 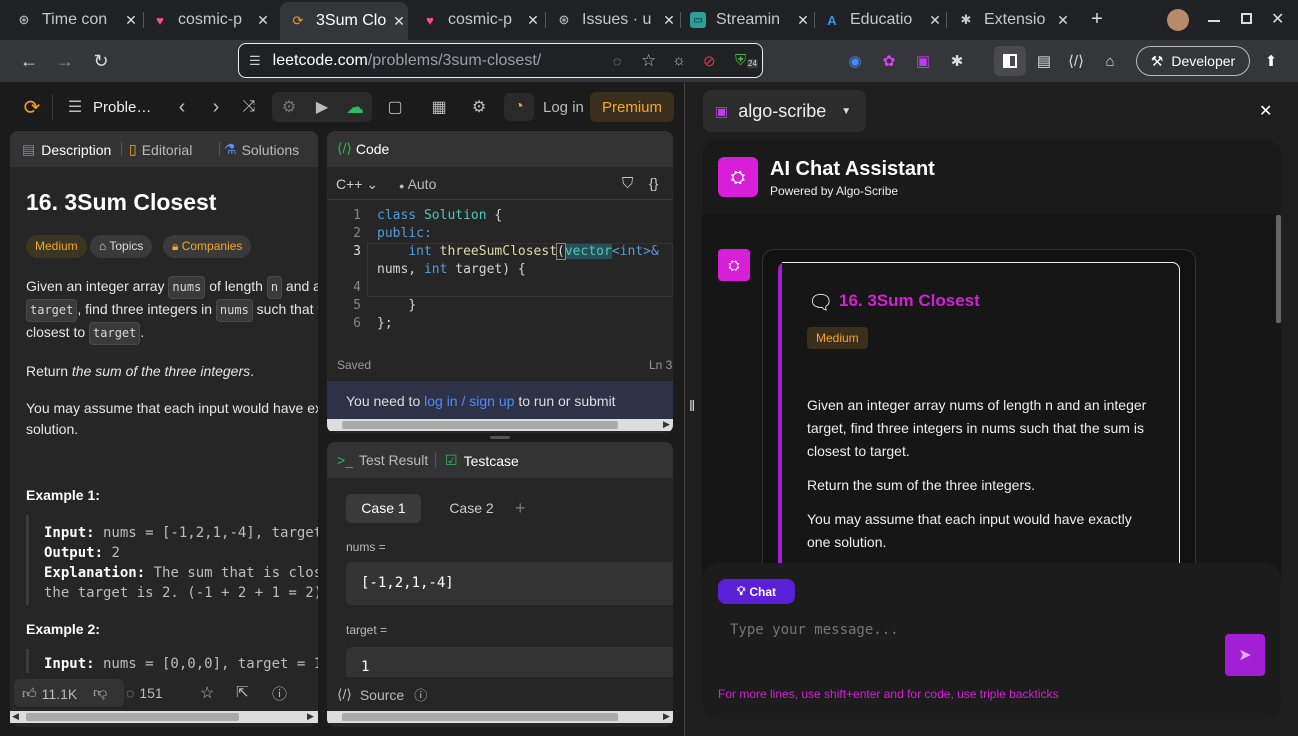 What do you see at coordinates (889, 61) in the screenshot?
I see `palette-icon: ✿` at bounding box center [889, 61].